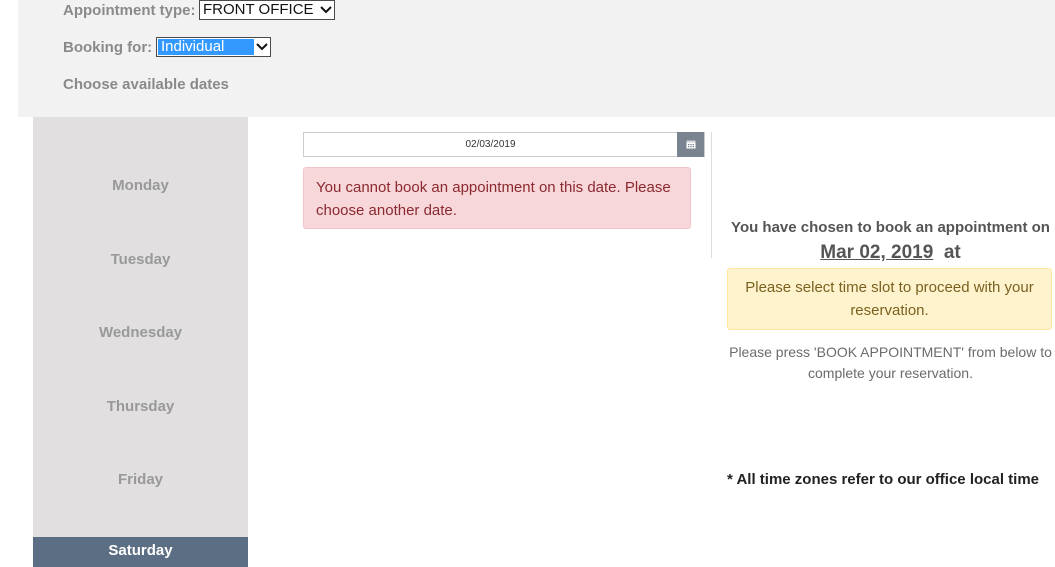  I want to click on chosen-date-at: at, so click(952, 252).